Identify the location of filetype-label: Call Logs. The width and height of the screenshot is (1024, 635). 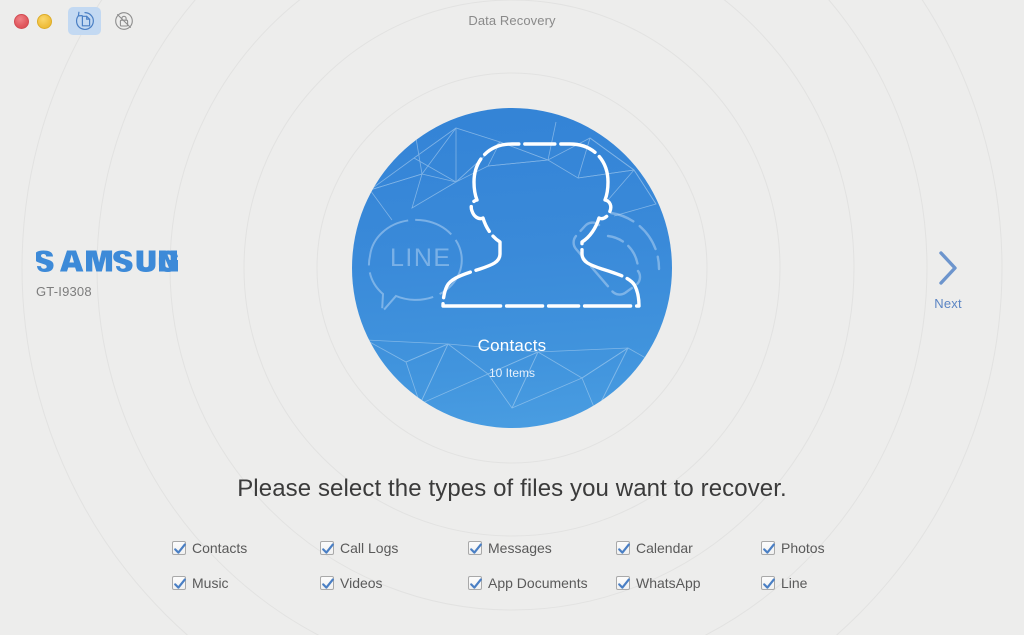
(369, 547).